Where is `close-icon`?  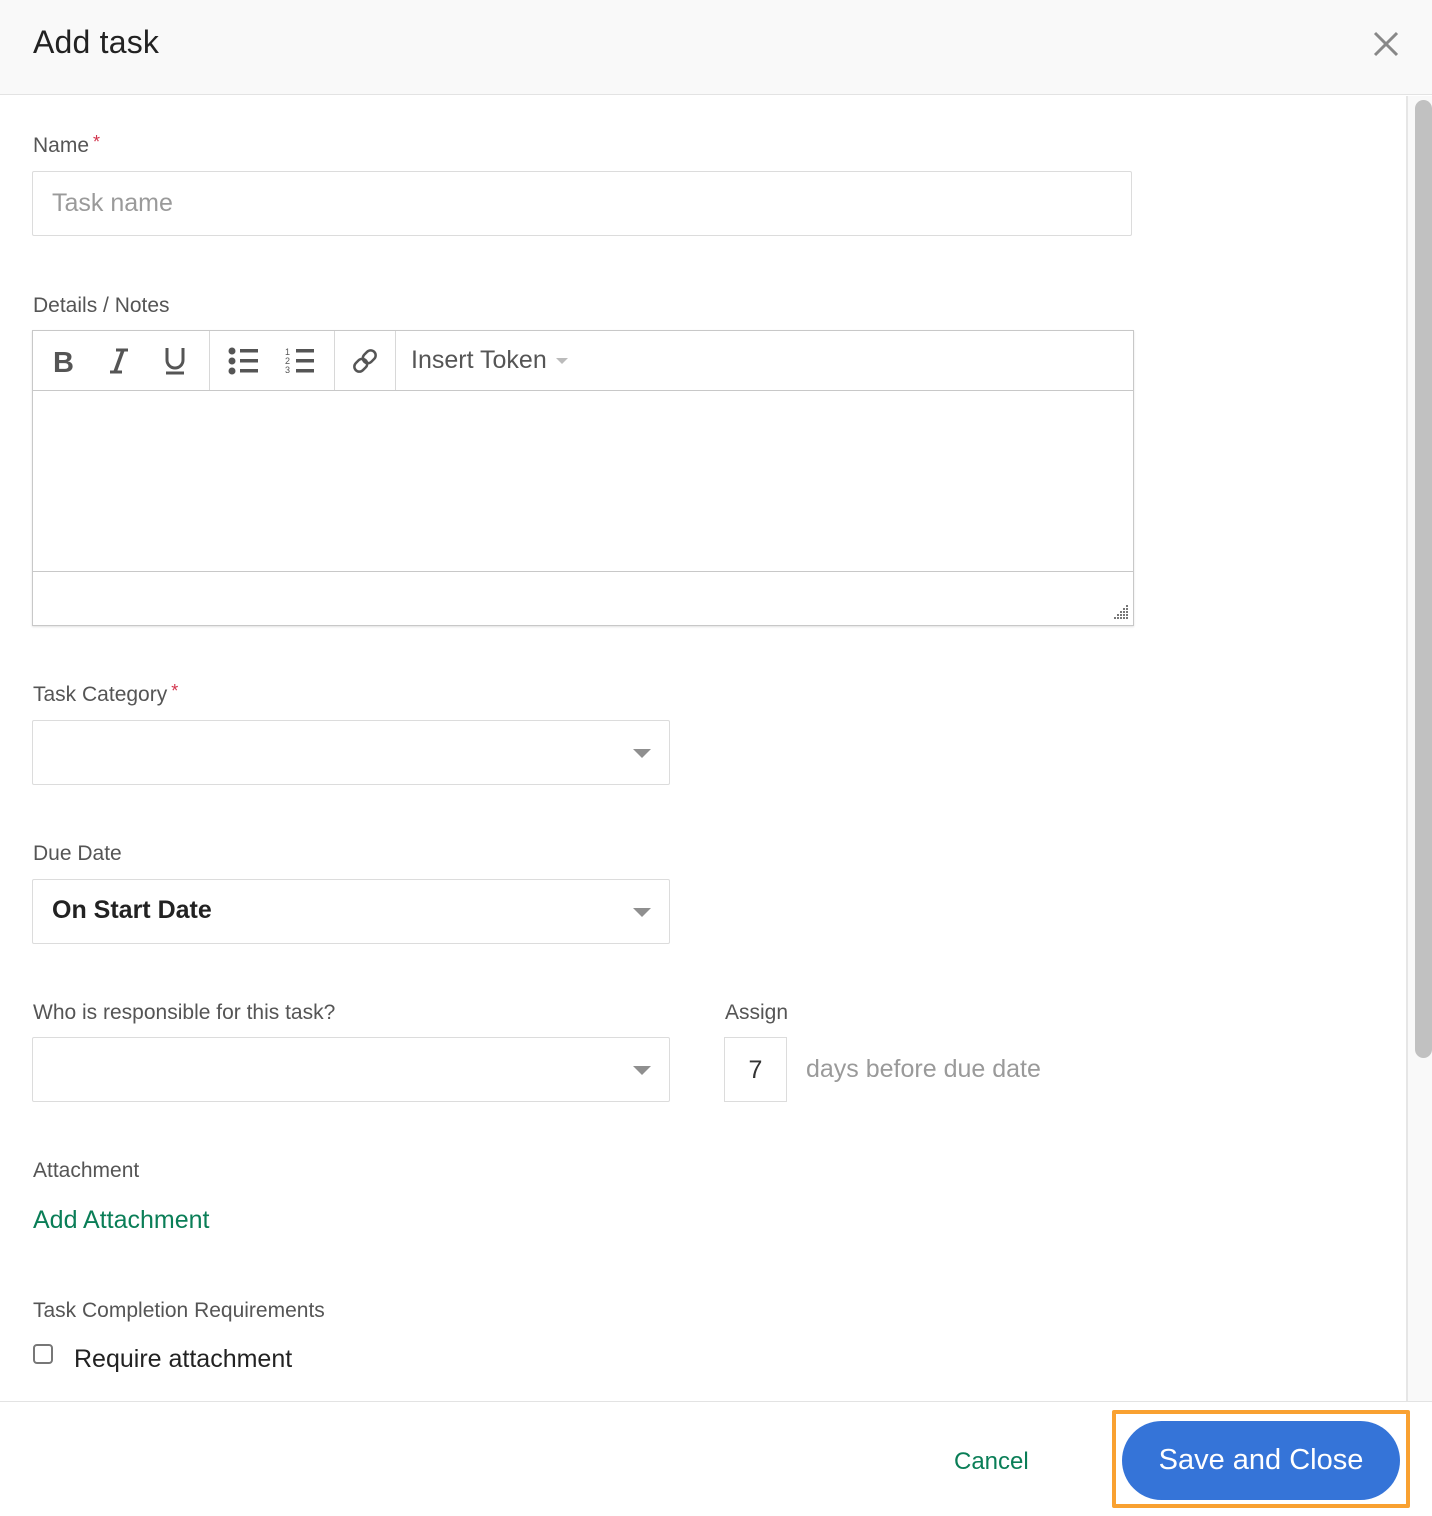
close-icon is located at coordinates (1386, 44).